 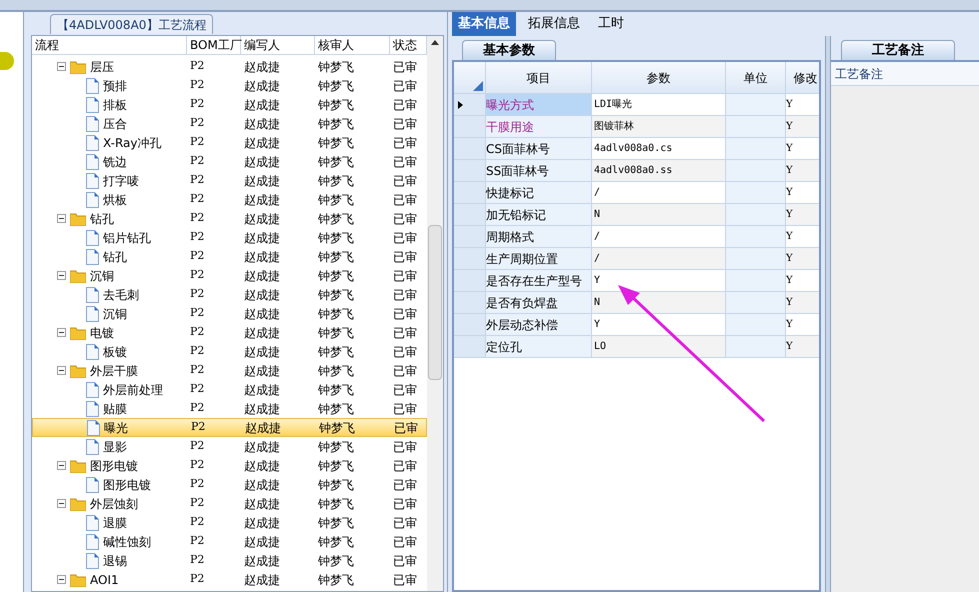 I want to click on column-header: 参数, so click(x=659, y=77).